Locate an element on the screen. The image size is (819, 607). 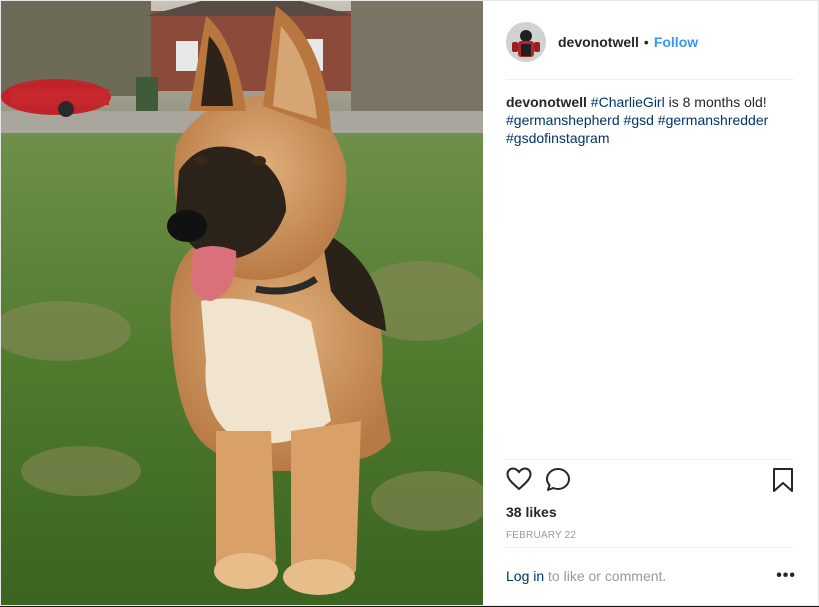
header-divider is located at coordinates (650, 79).